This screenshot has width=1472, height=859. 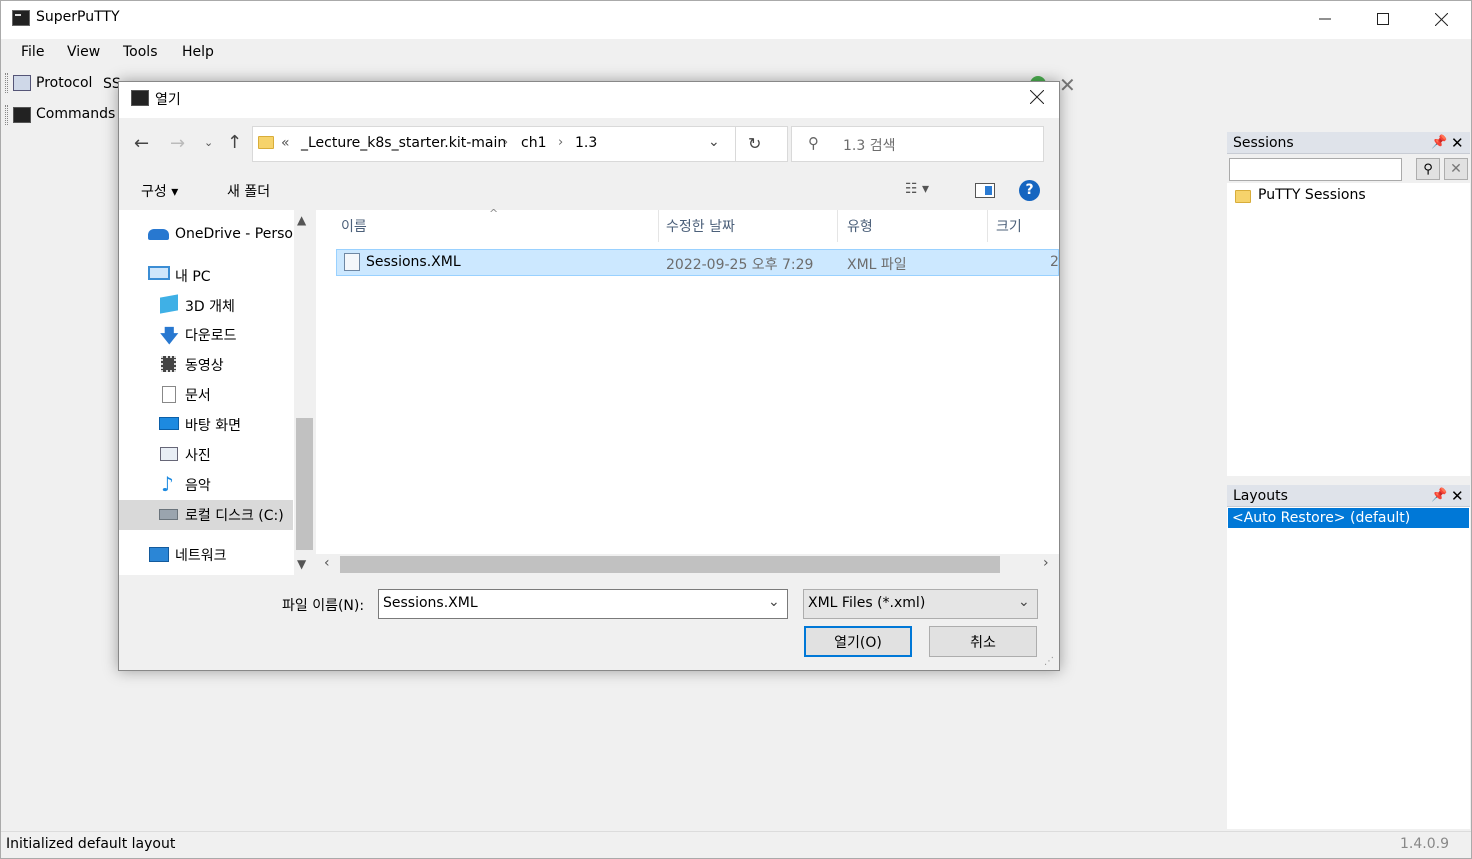 What do you see at coordinates (159, 273) in the screenshot?
I see `pc-icon` at bounding box center [159, 273].